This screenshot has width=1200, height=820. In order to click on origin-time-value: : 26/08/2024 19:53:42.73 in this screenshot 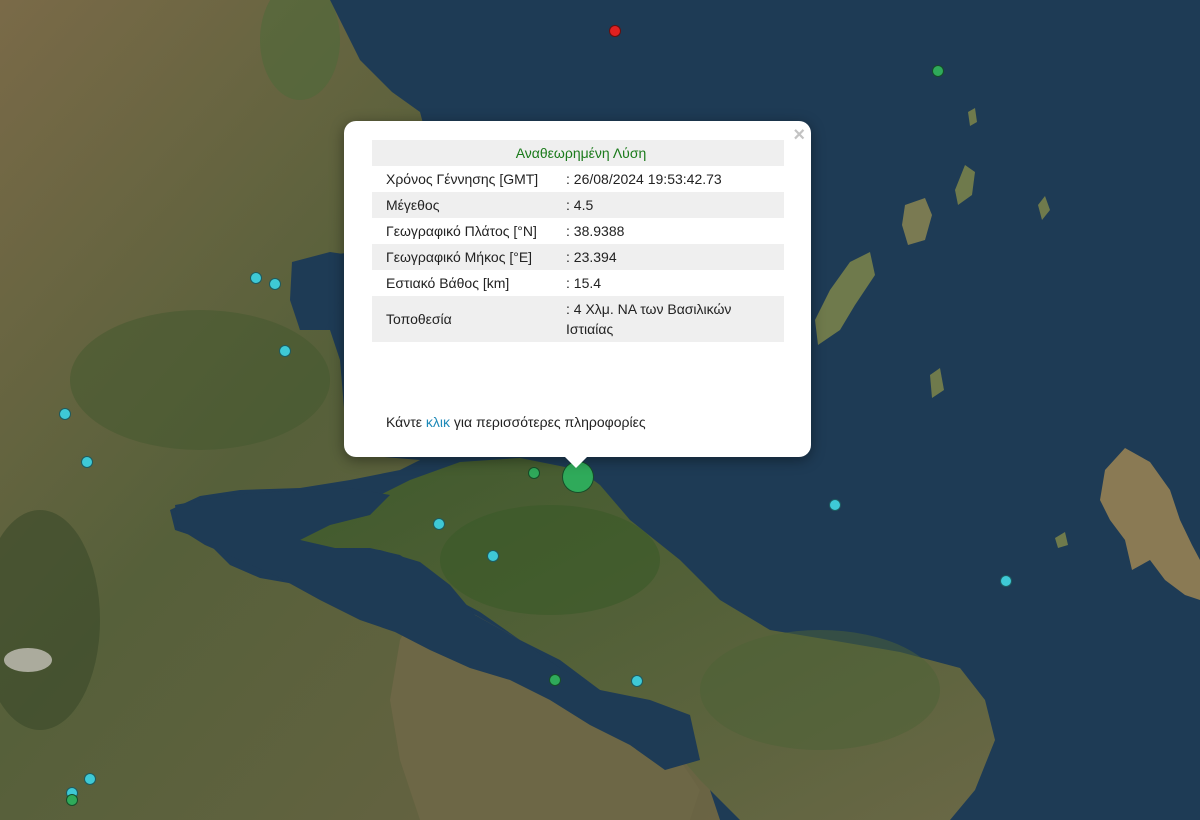, I will do `click(644, 179)`.